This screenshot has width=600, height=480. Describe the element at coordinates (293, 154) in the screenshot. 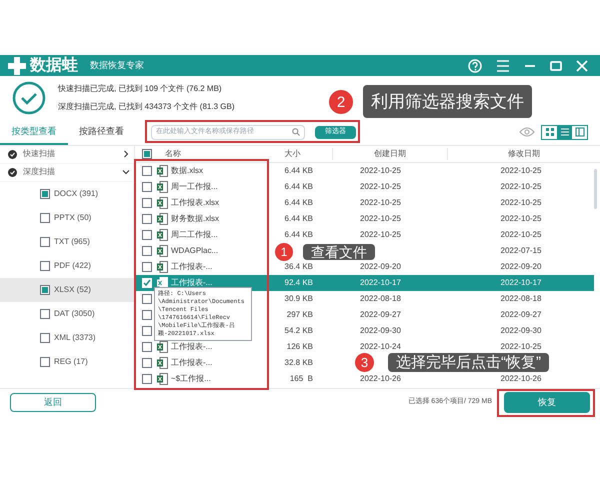

I see `column-header: 大小` at that location.